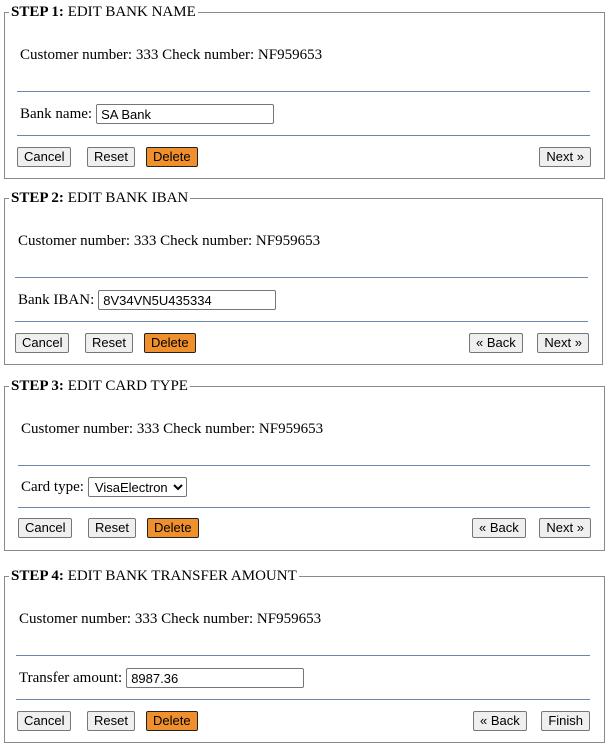 This screenshot has height=750, width=611. What do you see at coordinates (182, 576) in the screenshot?
I see `step-4-title: EDIT BANK TRANSFER AMOUNT` at bounding box center [182, 576].